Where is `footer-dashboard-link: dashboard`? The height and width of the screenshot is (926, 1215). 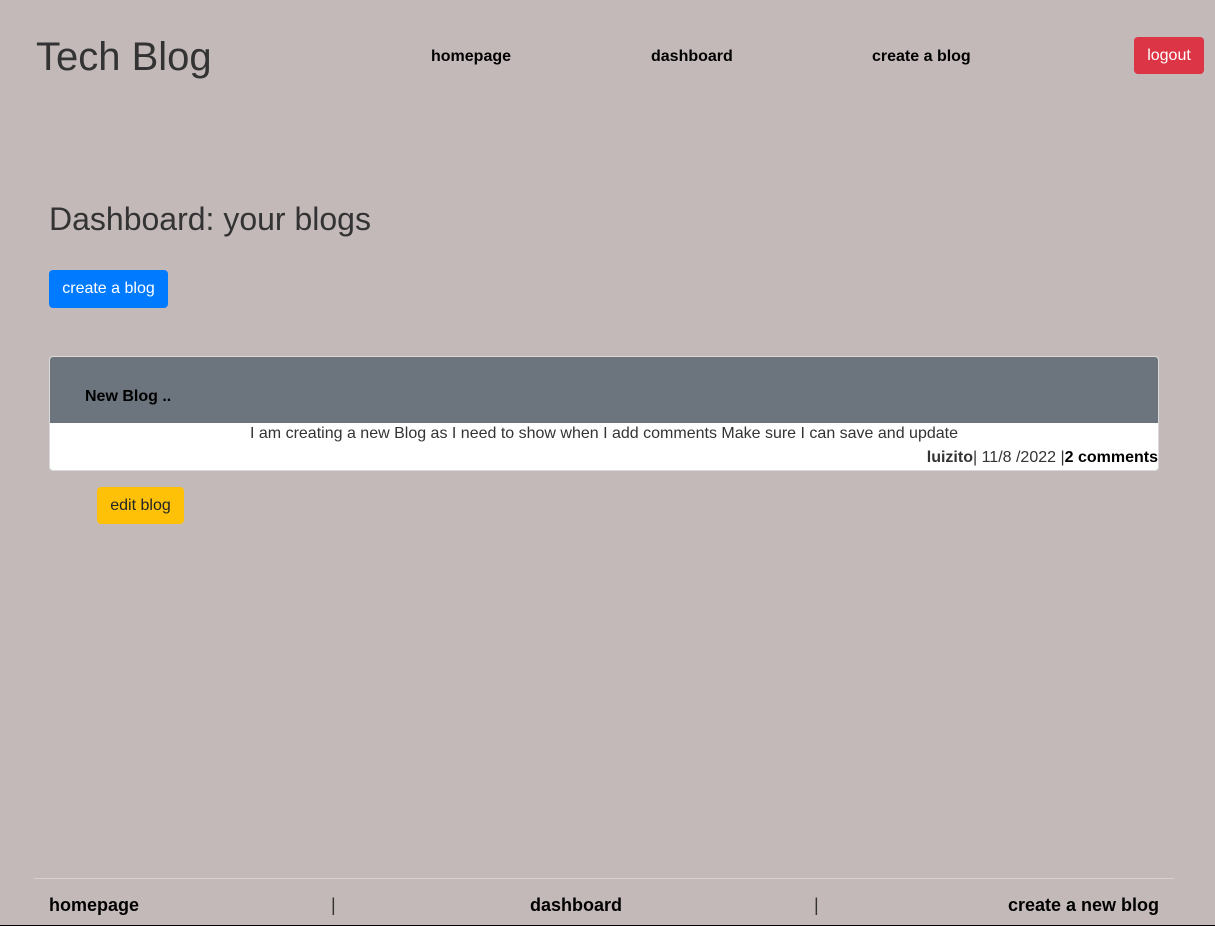 footer-dashboard-link: dashboard is located at coordinates (576, 905).